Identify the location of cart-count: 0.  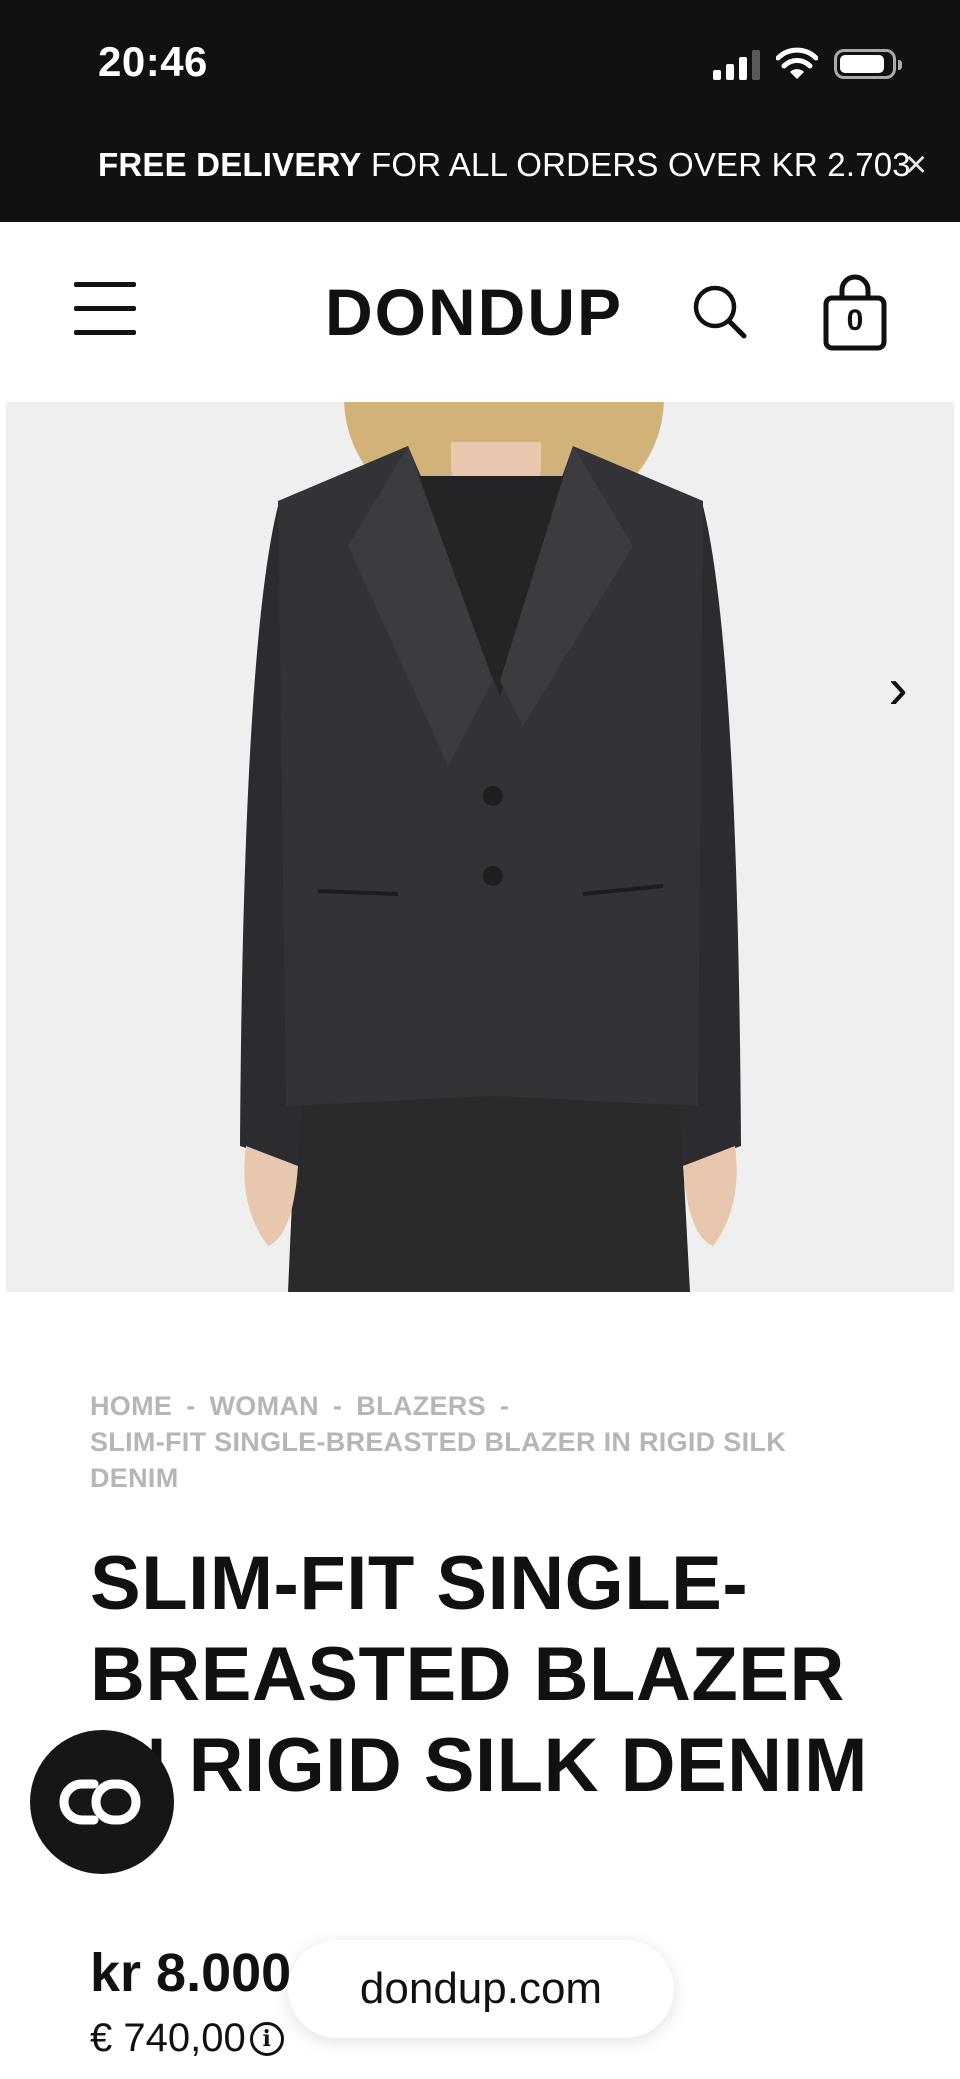
(855, 320).